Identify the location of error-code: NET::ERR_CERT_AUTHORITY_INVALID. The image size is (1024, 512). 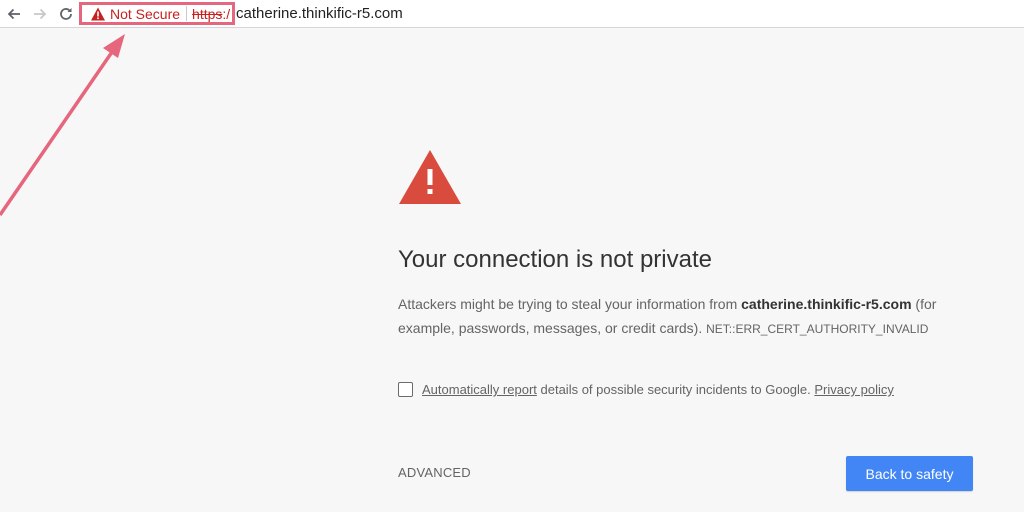
(817, 329).